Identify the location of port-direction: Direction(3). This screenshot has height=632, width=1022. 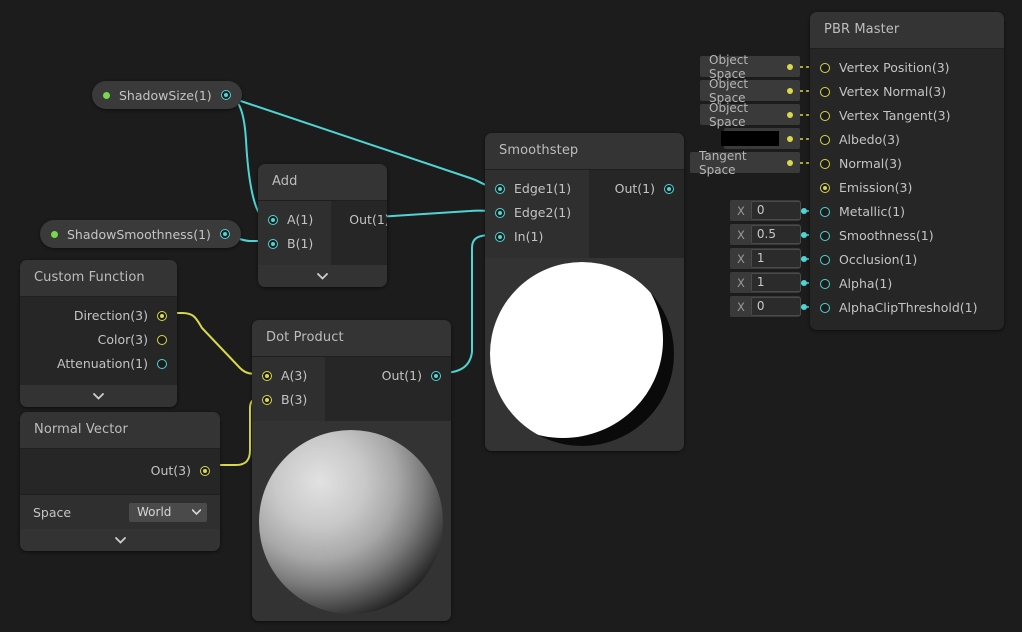
(98, 316).